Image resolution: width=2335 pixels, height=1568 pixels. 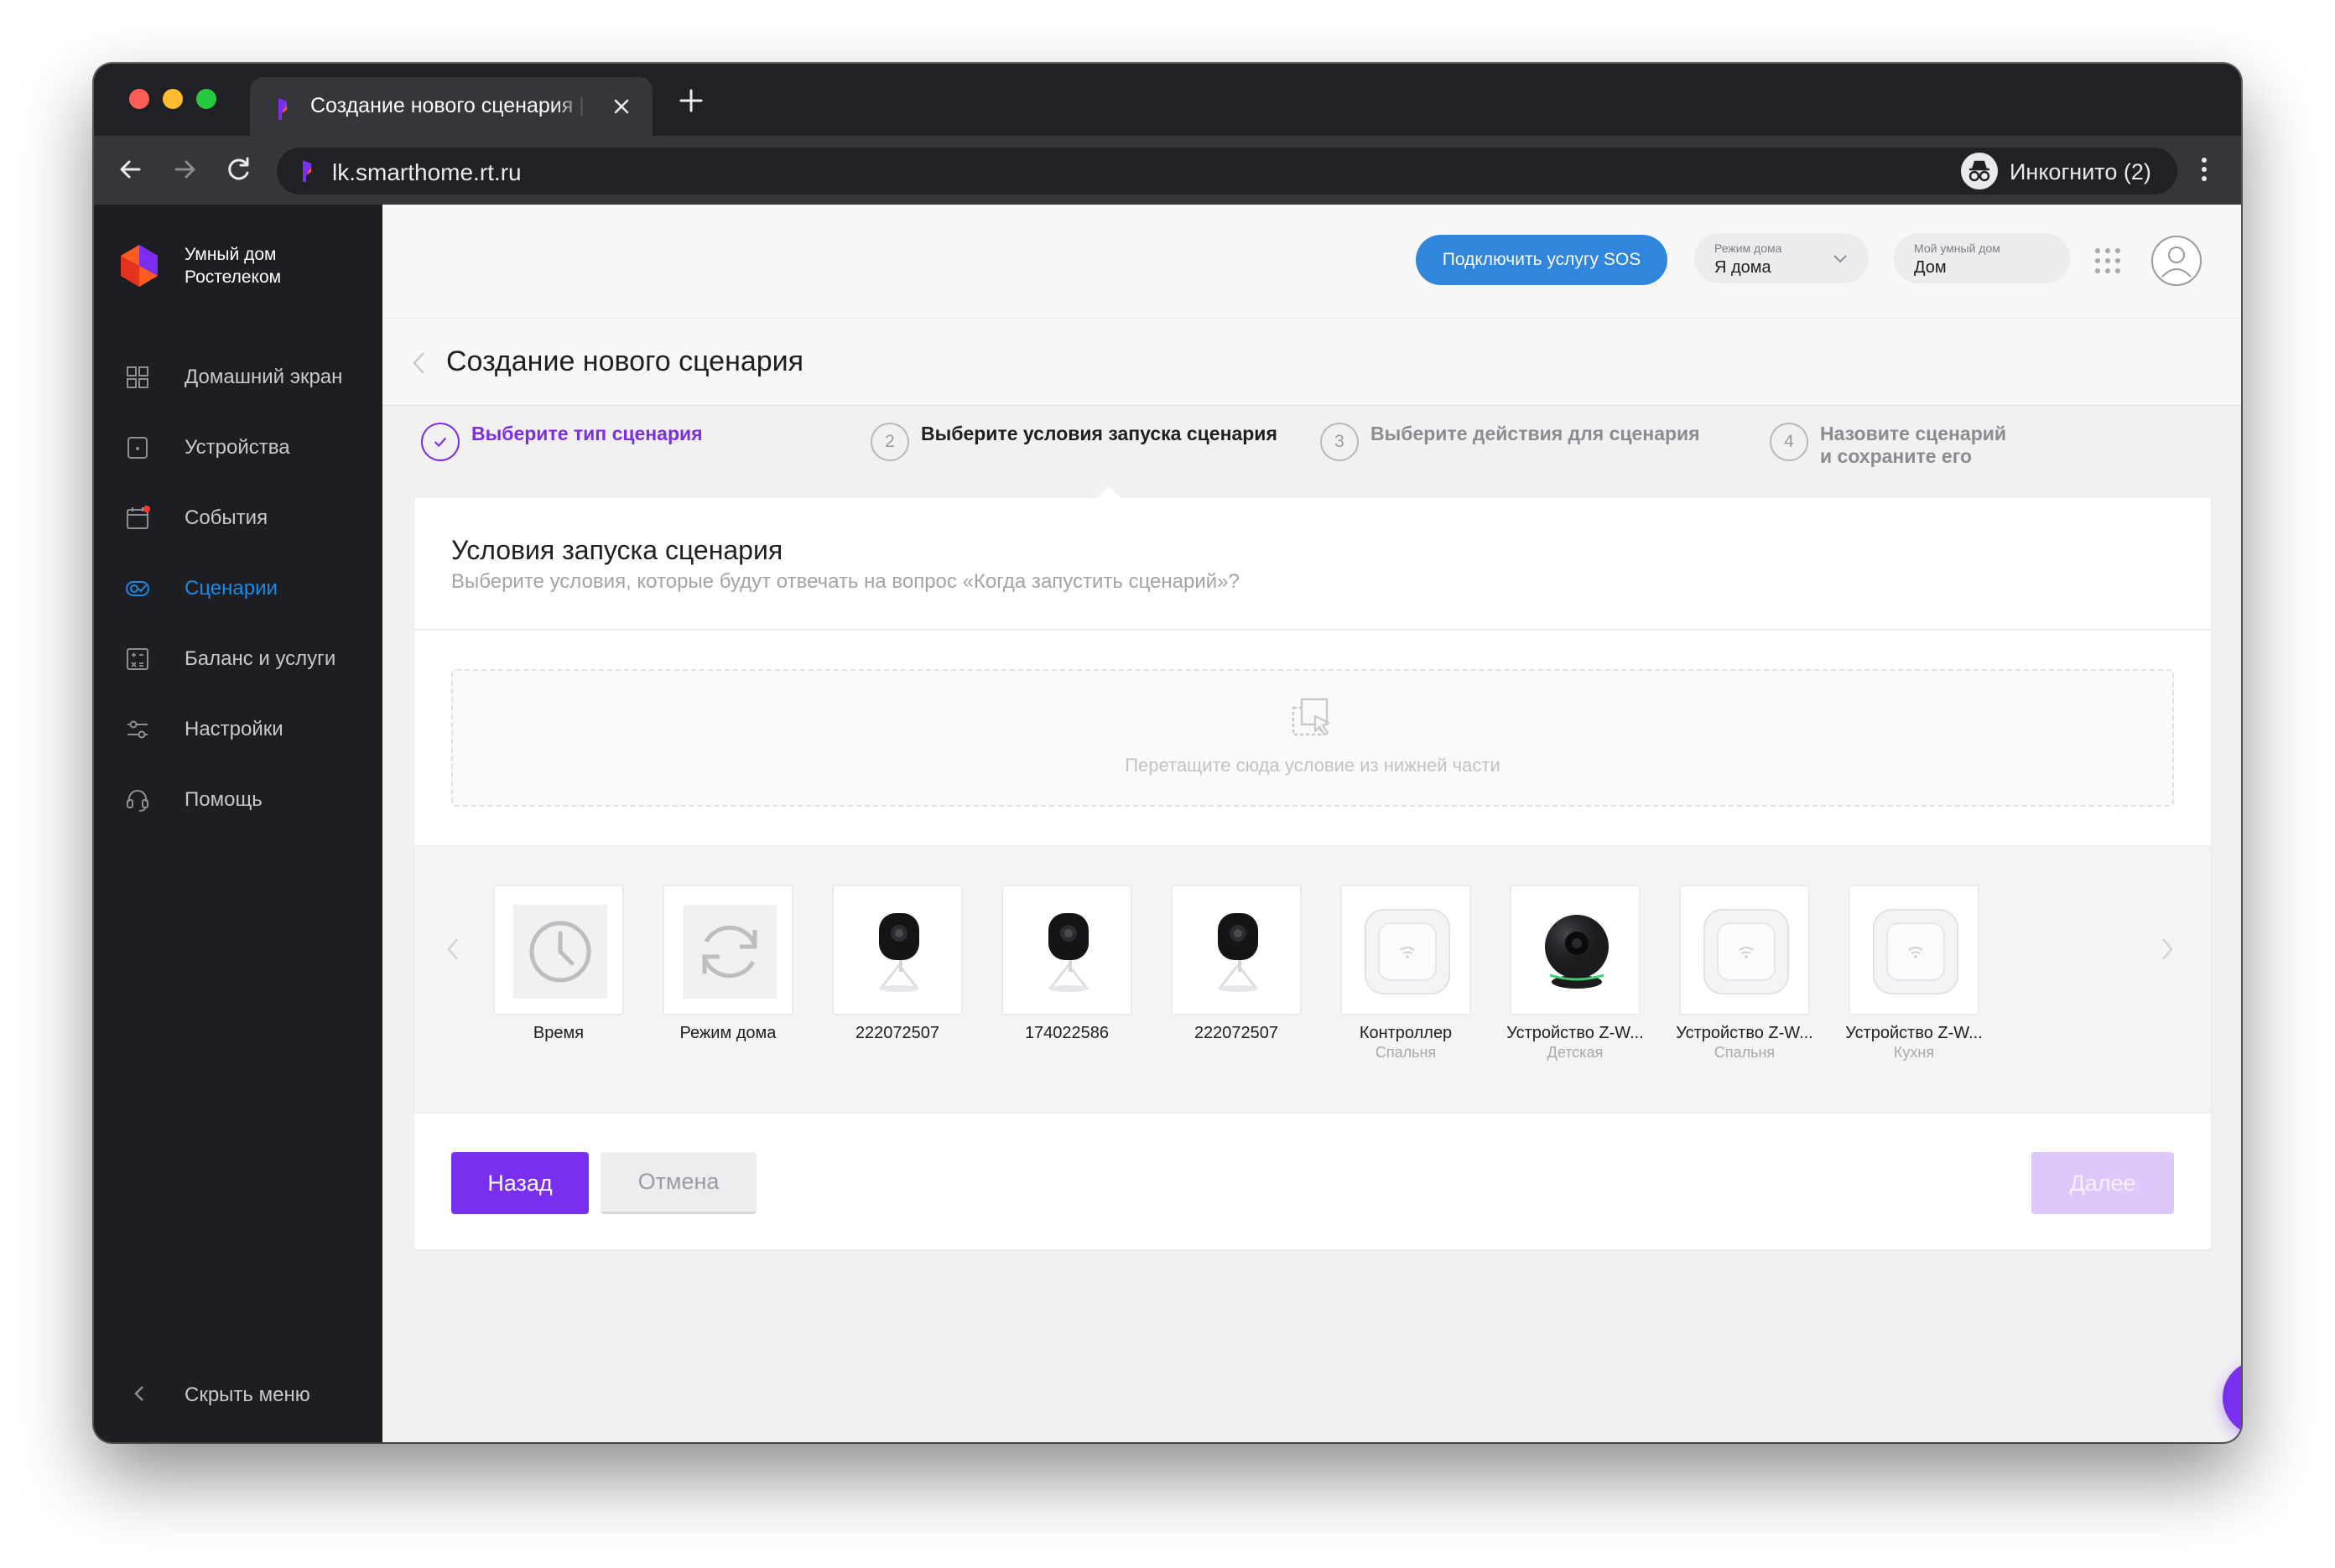 I want to click on page-header: Создание нового сценария, so click(x=1311, y=362).